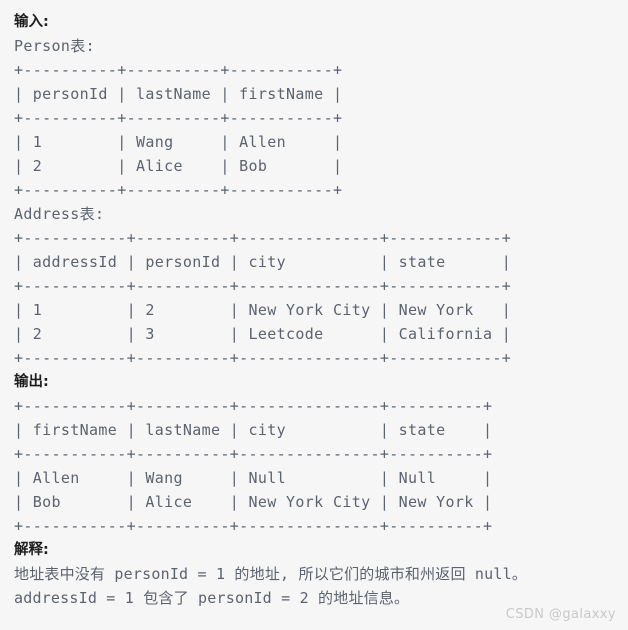  What do you see at coordinates (253, 430) in the screenshot?
I see `result-table-header-row: | firstName | lastName | city | state |` at bounding box center [253, 430].